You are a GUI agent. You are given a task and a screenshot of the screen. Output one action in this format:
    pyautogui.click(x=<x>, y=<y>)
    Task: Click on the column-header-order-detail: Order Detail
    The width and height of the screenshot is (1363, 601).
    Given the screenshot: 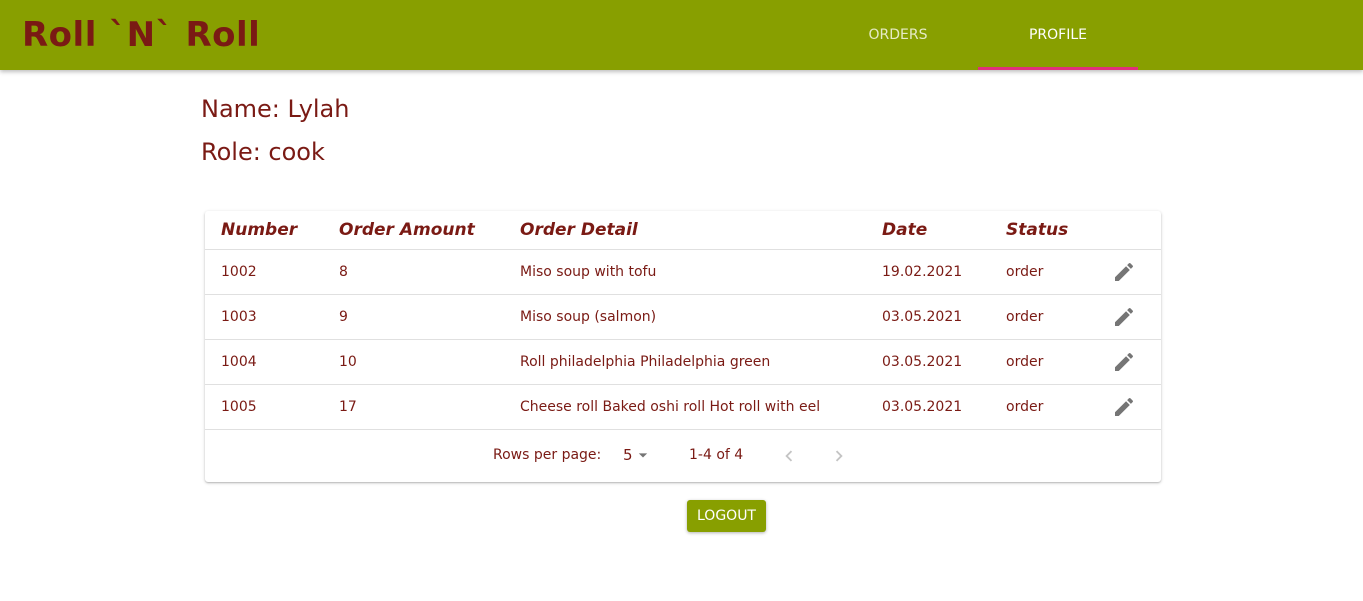 What is the action you would take?
    pyautogui.click(x=685, y=230)
    